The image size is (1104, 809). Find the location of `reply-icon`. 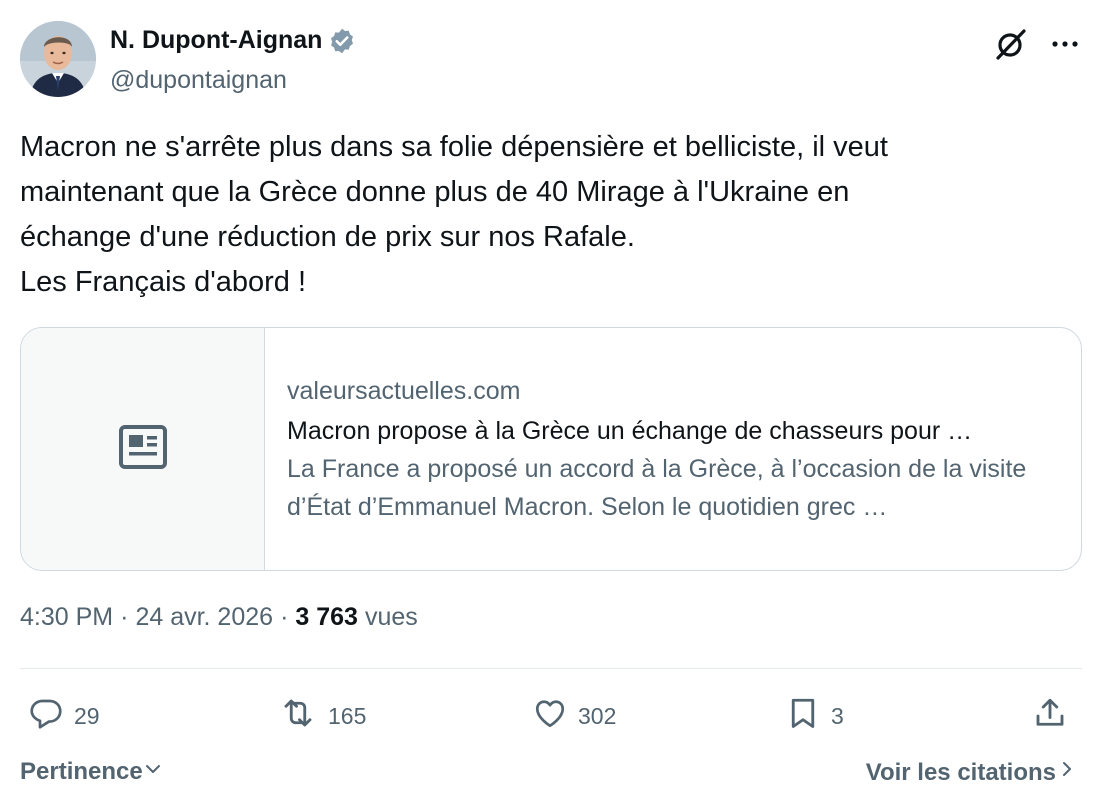

reply-icon is located at coordinates (46, 716).